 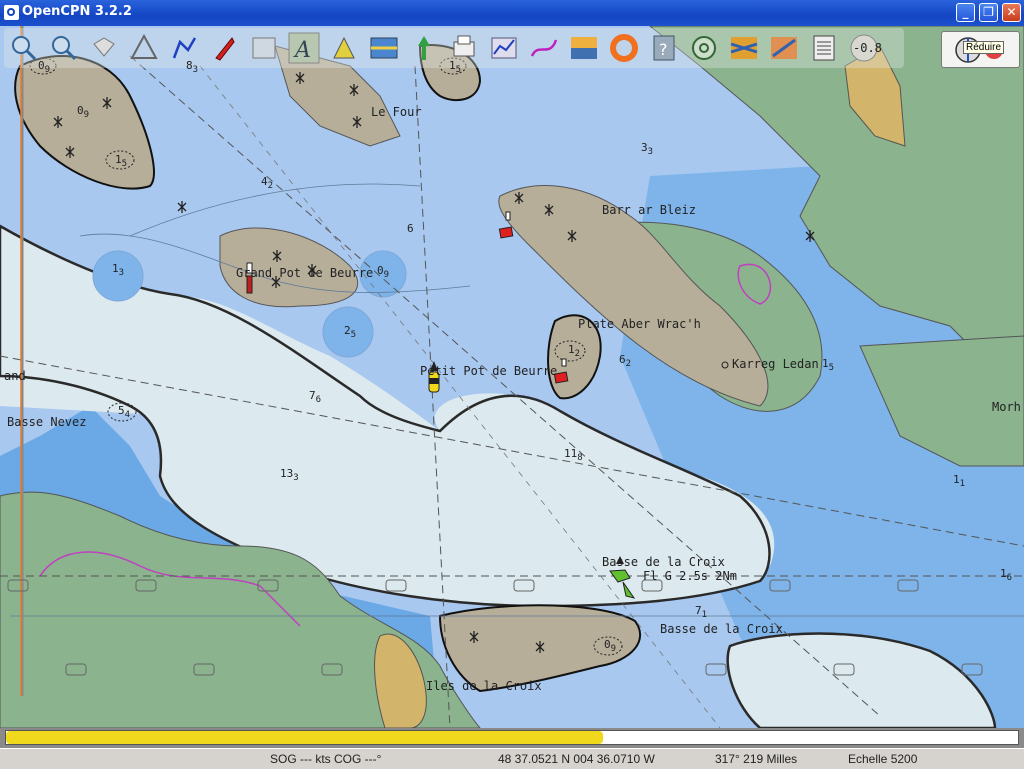 What do you see at coordinates (118, 270) in the screenshot?
I see `sounding: 13` at bounding box center [118, 270].